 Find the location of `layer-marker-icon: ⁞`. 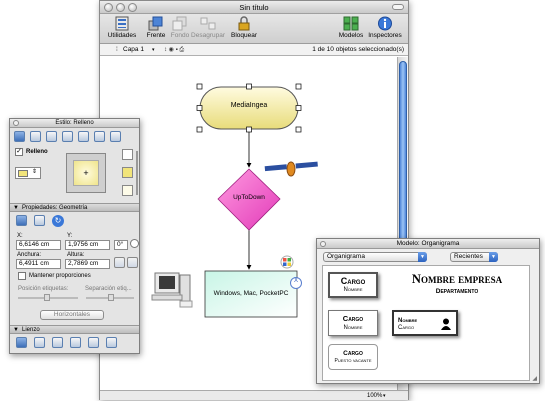

layer-marker-icon: ⁞ is located at coordinates (117, 49).